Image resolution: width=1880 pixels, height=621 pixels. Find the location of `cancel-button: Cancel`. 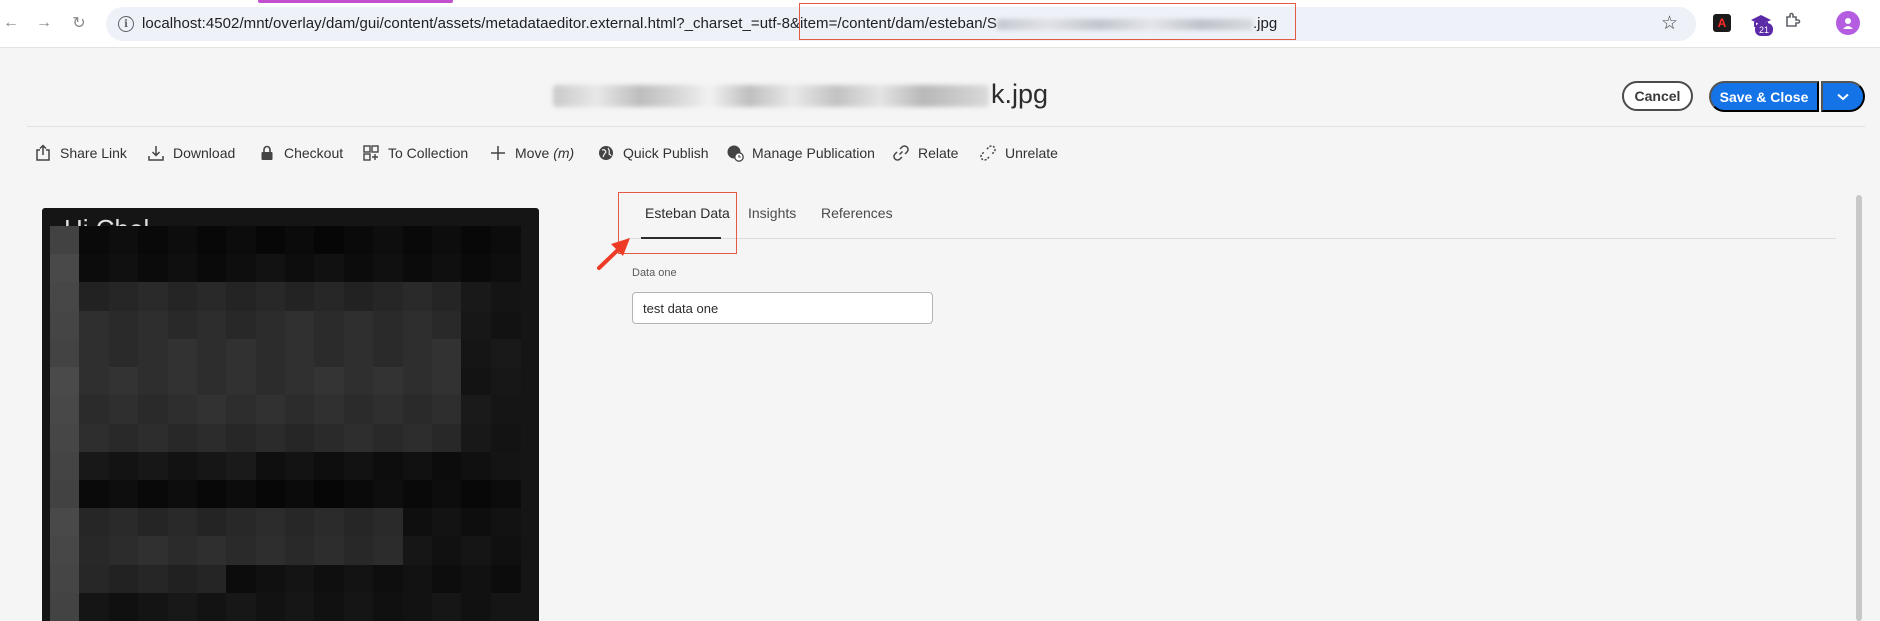

cancel-button: Cancel is located at coordinates (1657, 96).